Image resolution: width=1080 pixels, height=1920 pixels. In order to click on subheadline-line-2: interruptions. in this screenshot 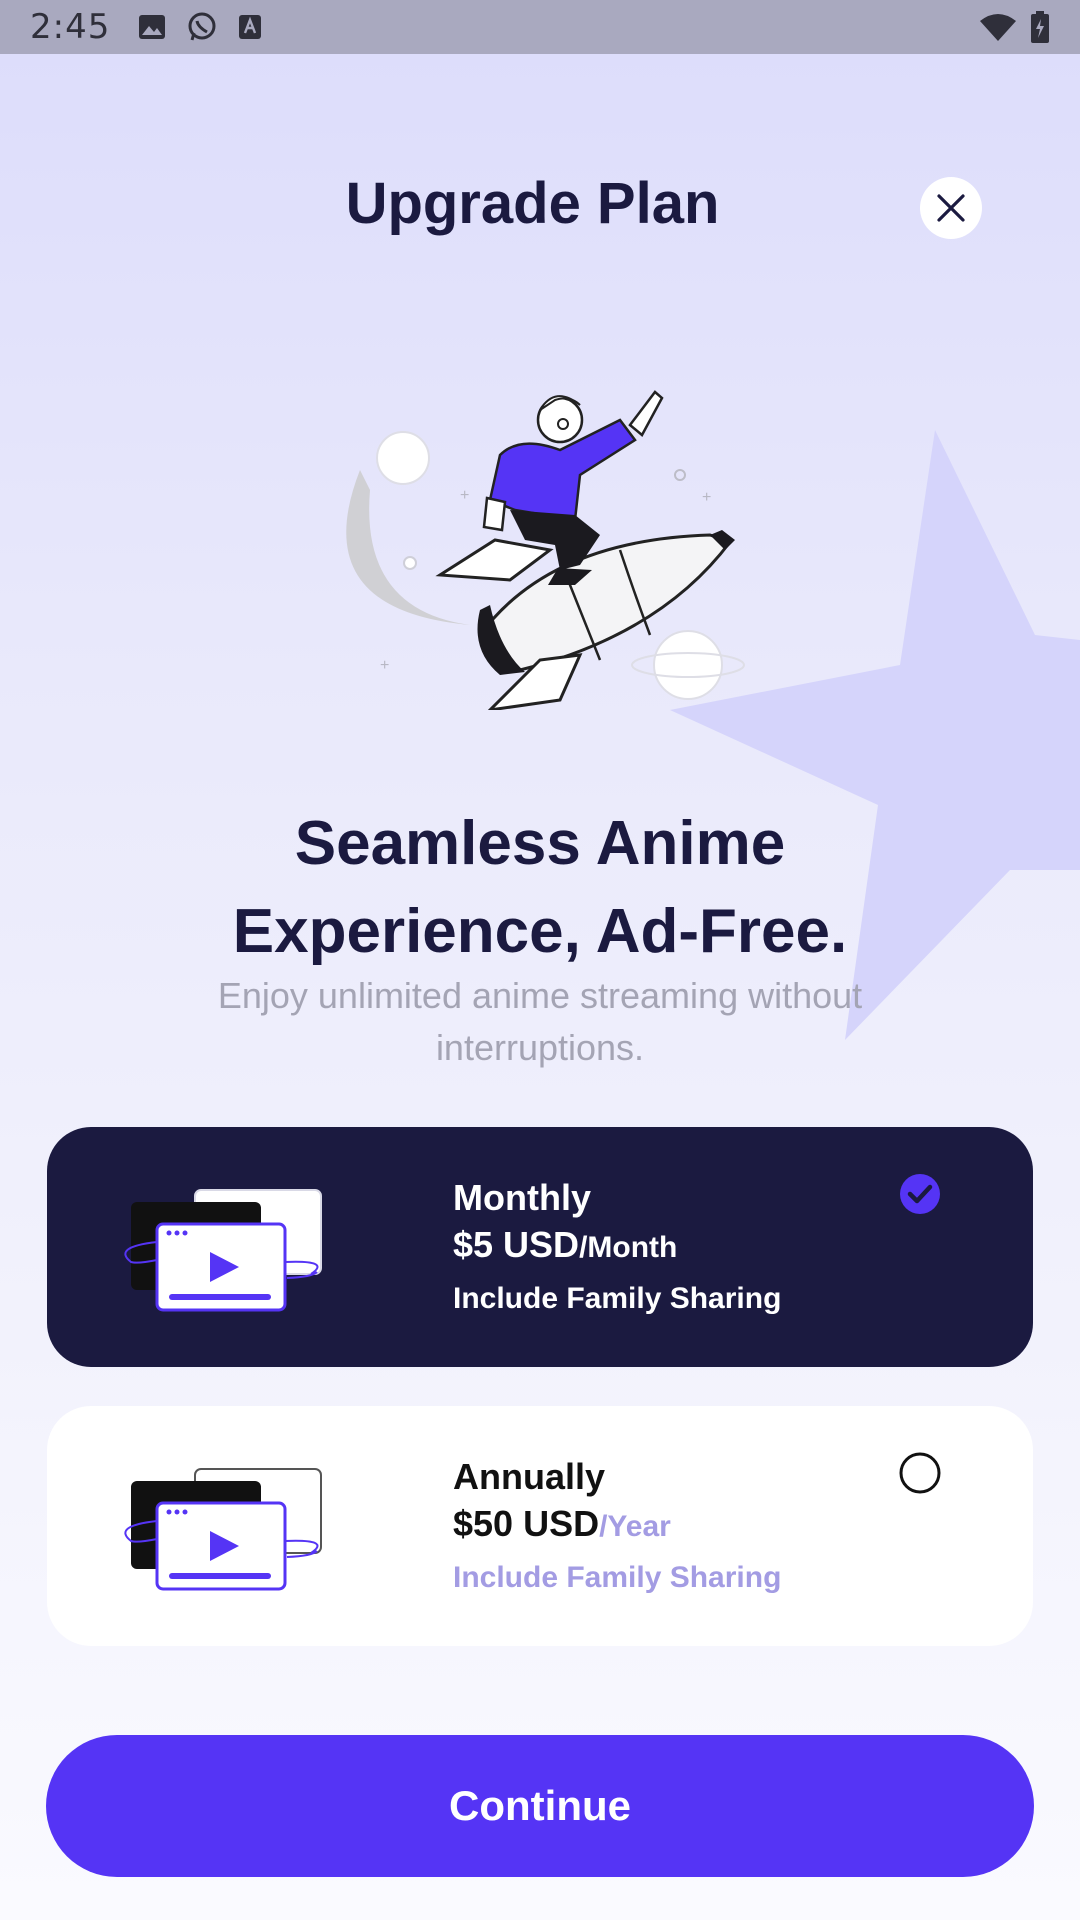, I will do `click(540, 1047)`.